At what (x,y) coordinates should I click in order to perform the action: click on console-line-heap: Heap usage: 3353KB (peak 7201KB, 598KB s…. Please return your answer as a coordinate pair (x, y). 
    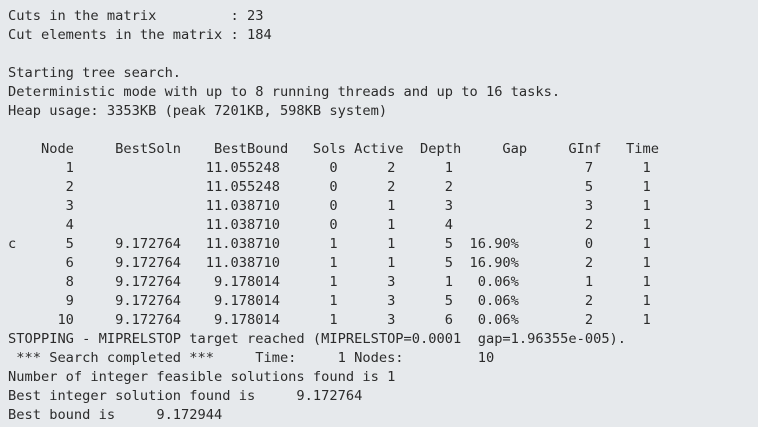
    Looking at the image, I should click on (198, 111).